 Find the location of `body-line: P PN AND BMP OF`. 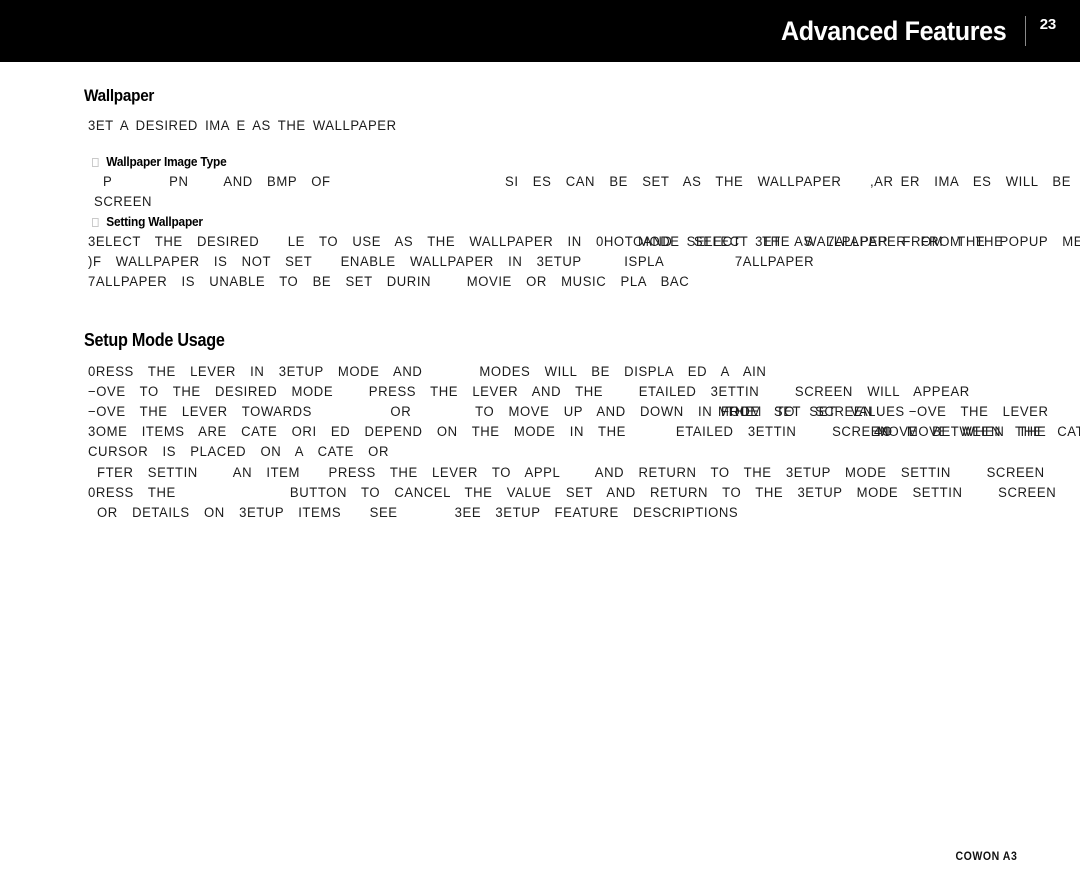

body-line: P PN AND BMP OF is located at coordinates (217, 181).